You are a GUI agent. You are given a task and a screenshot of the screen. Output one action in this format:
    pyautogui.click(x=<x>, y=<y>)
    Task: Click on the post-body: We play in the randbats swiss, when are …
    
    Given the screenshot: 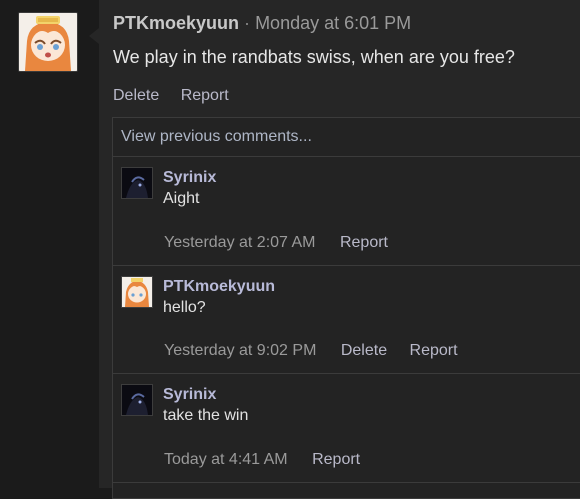 What is the action you would take?
    pyautogui.click(x=314, y=57)
    